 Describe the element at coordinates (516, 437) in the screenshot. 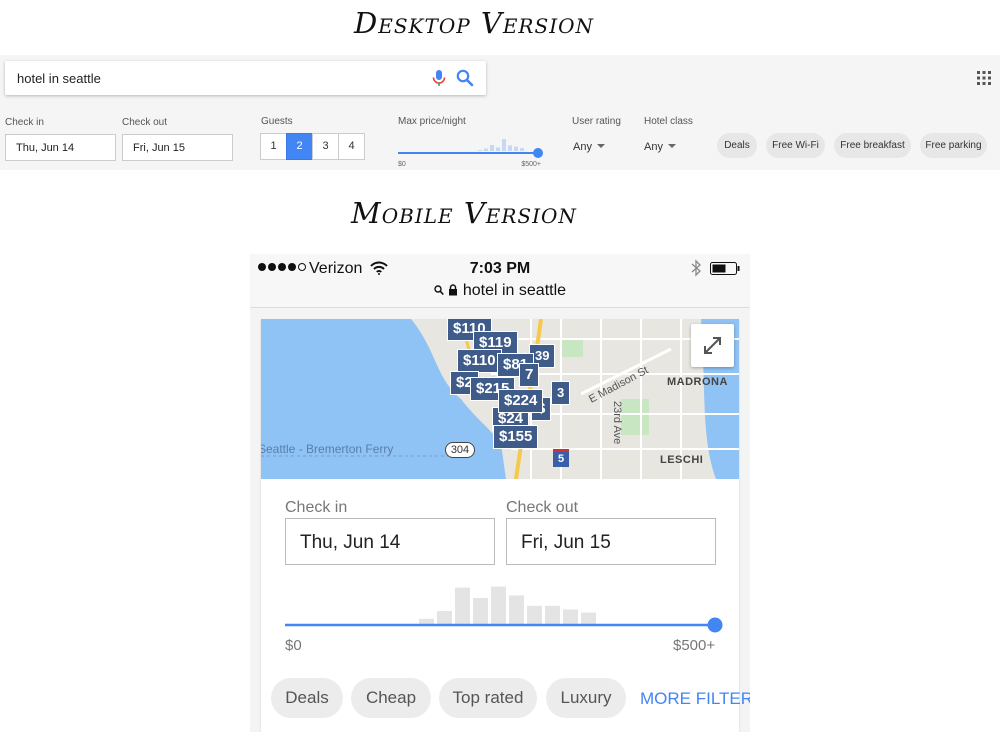

I see `price-pin: $155` at that location.